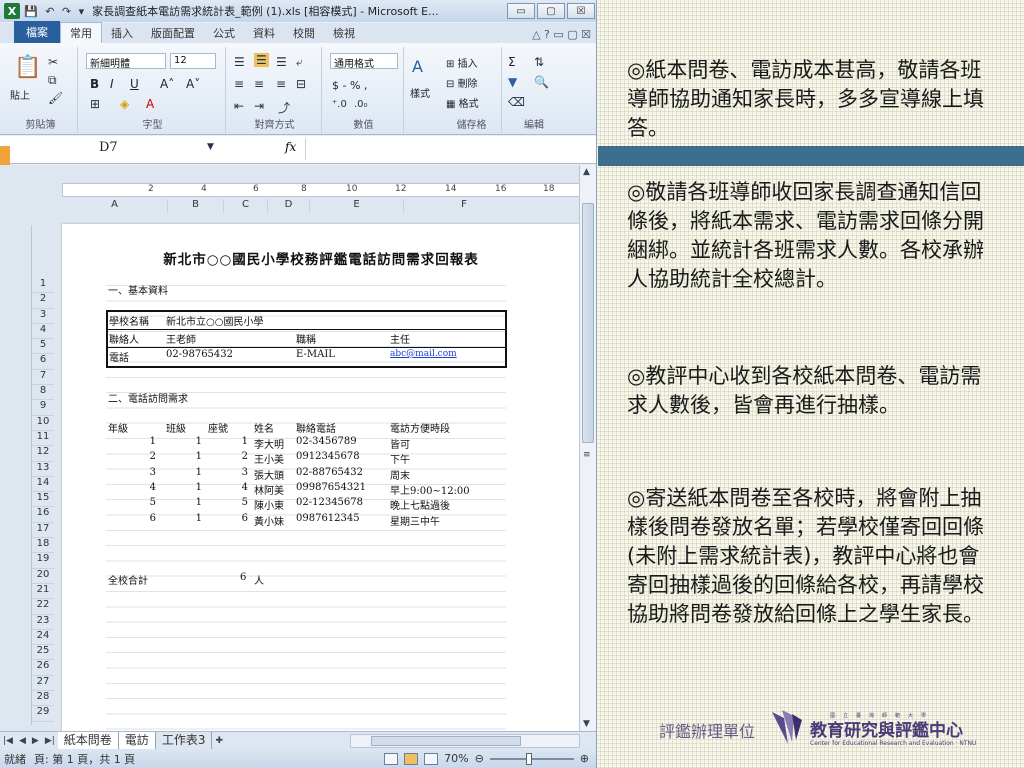 Image resolution: width=1024 pixels, height=768 pixels. I want to click on cell-grade: 3, so click(153, 472).